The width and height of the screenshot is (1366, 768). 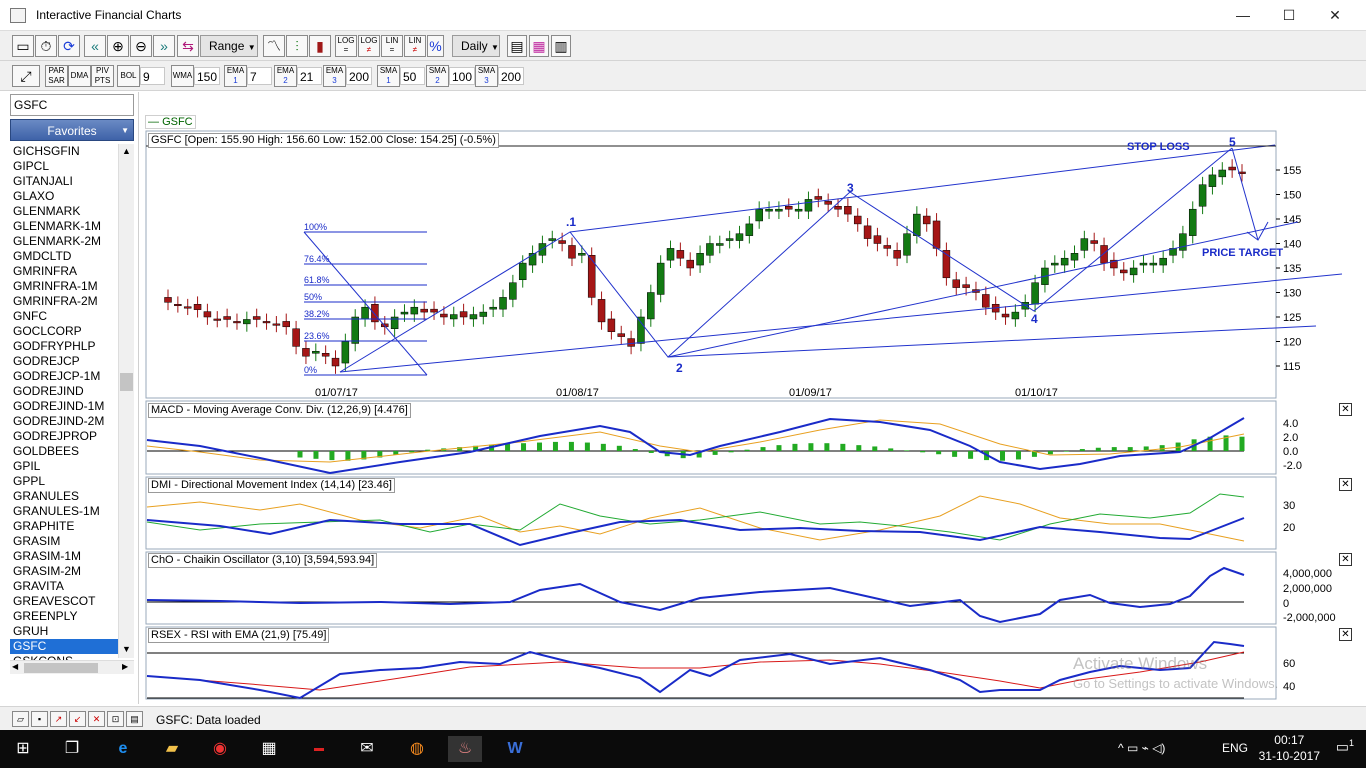 What do you see at coordinates (64, 451) in the screenshot?
I see `symbol-list-item: GOLDBEES` at bounding box center [64, 451].